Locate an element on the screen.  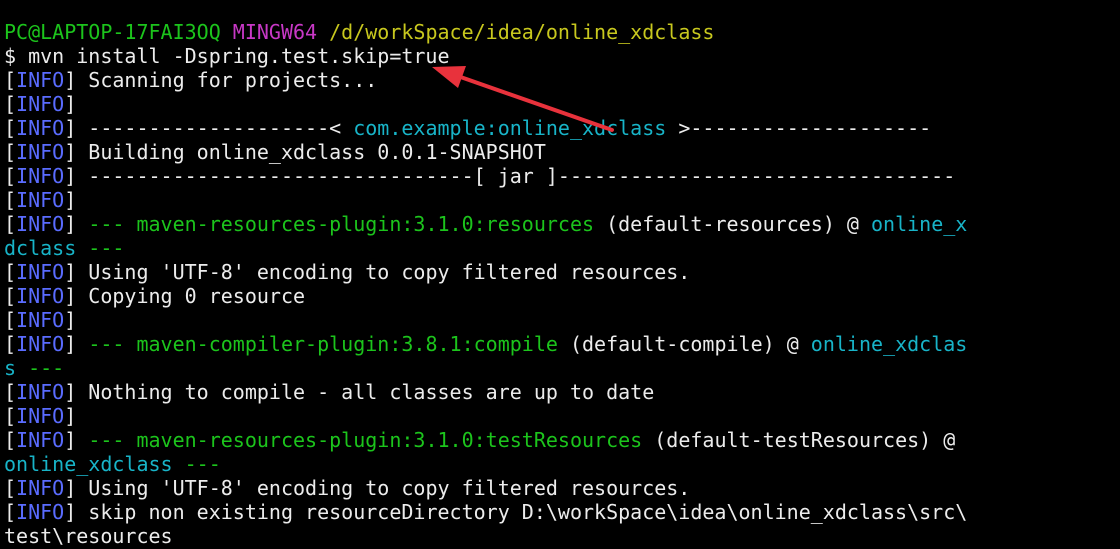
terminal-text: online_x is located at coordinates (919, 224).